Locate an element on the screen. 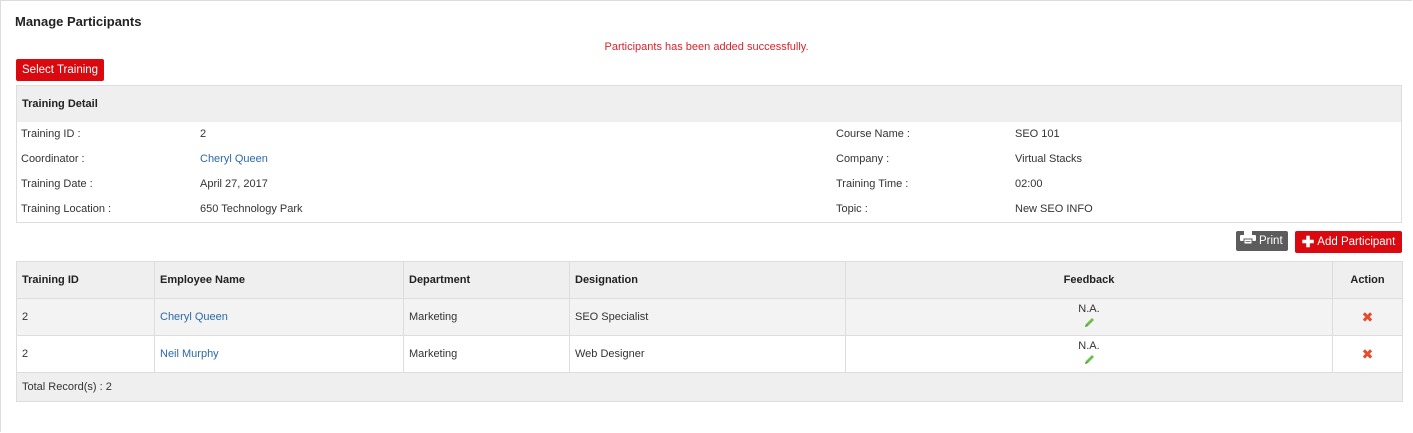 The width and height of the screenshot is (1413, 433). designation-cell: SEO Specialist is located at coordinates (707, 317).